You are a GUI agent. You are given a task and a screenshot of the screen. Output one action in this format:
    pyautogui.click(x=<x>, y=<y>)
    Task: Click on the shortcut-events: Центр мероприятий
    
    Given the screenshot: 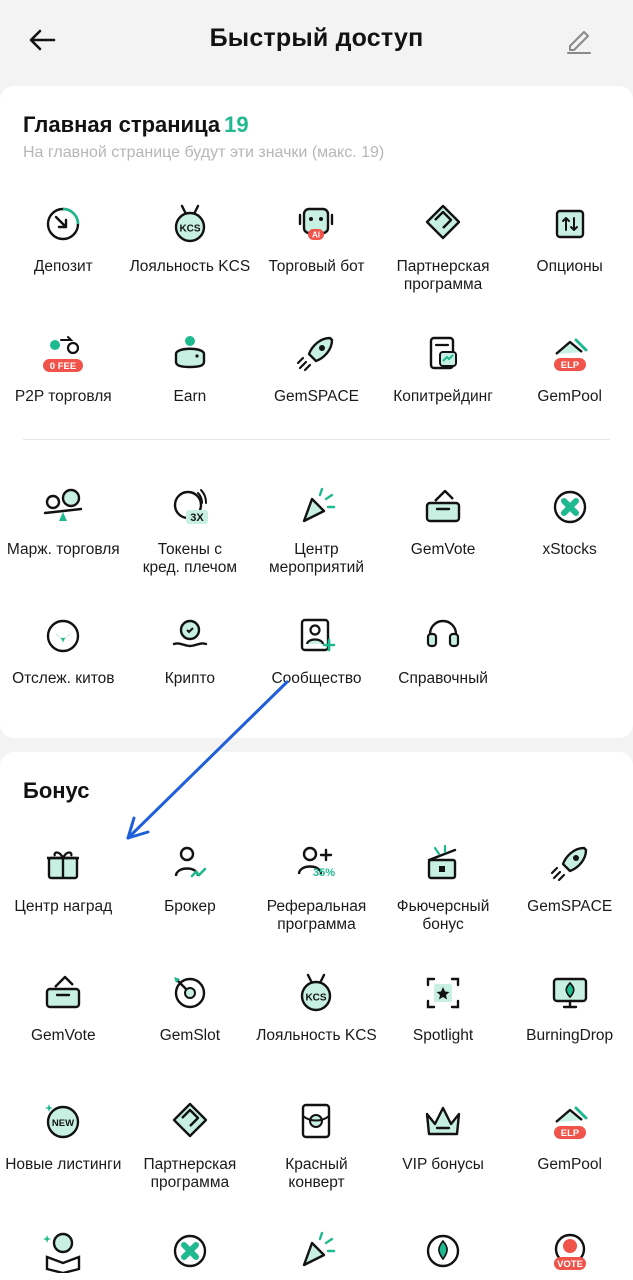 What is the action you would take?
    pyautogui.click(x=316, y=540)
    